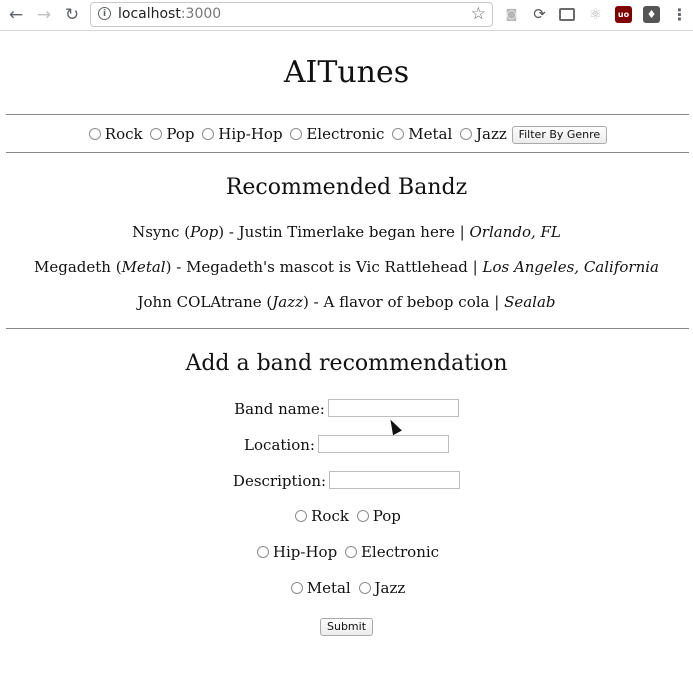 The width and height of the screenshot is (693, 699). I want to click on band-name: Nsync, so click(156, 232).